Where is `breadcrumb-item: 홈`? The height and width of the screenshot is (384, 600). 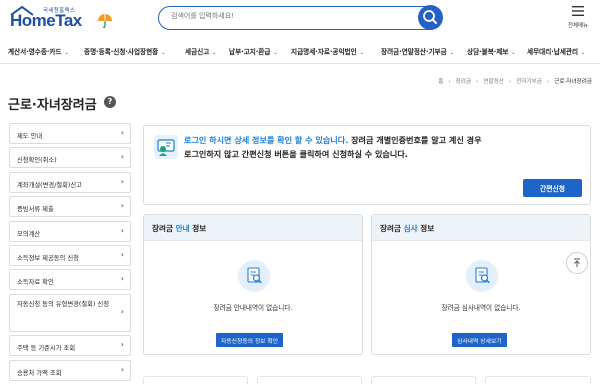
breadcrumb-item: 홈 is located at coordinates (440, 82).